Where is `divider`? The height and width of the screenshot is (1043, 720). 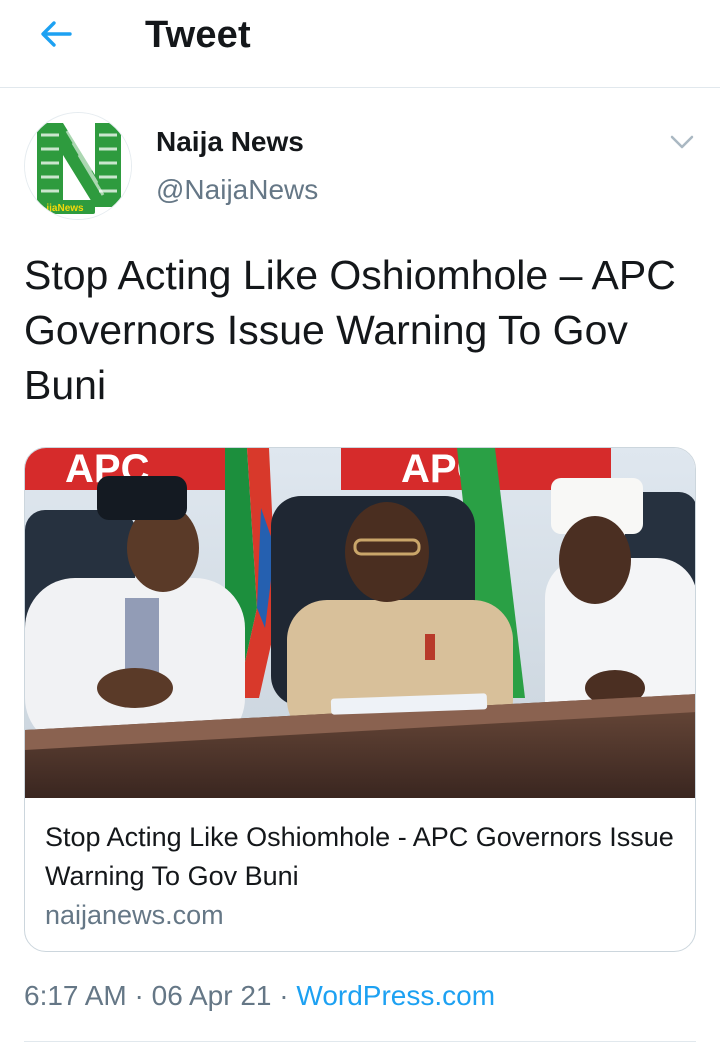 divider is located at coordinates (360, 1041).